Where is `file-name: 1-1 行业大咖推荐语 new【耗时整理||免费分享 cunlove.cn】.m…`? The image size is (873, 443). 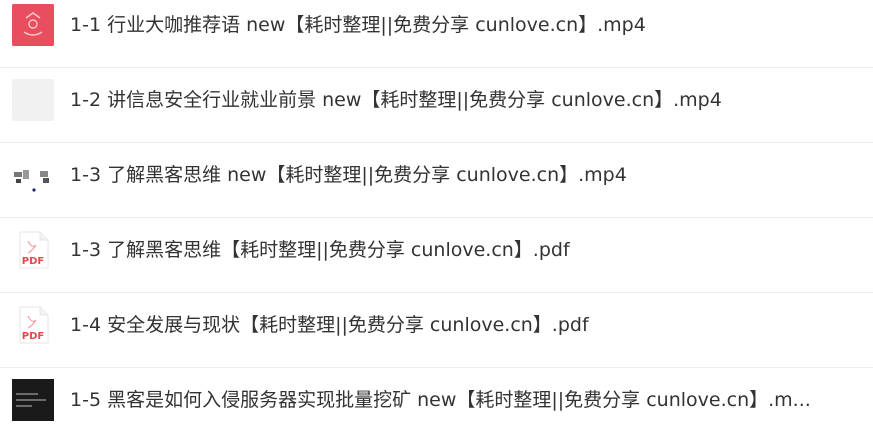 file-name: 1-1 行业大咖推荐语 new【耗时整理||免费分享 cunlove.cn】.m… is located at coordinates (358, 25).